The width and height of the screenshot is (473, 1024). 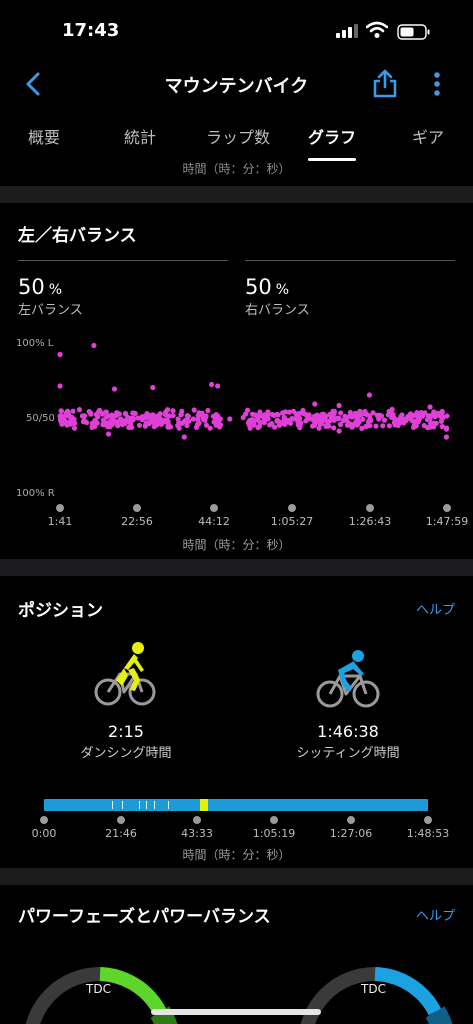 What do you see at coordinates (348, 753) in the screenshot?
I see `sitting-label: シッティング時間` at bounding box center [348, 753].